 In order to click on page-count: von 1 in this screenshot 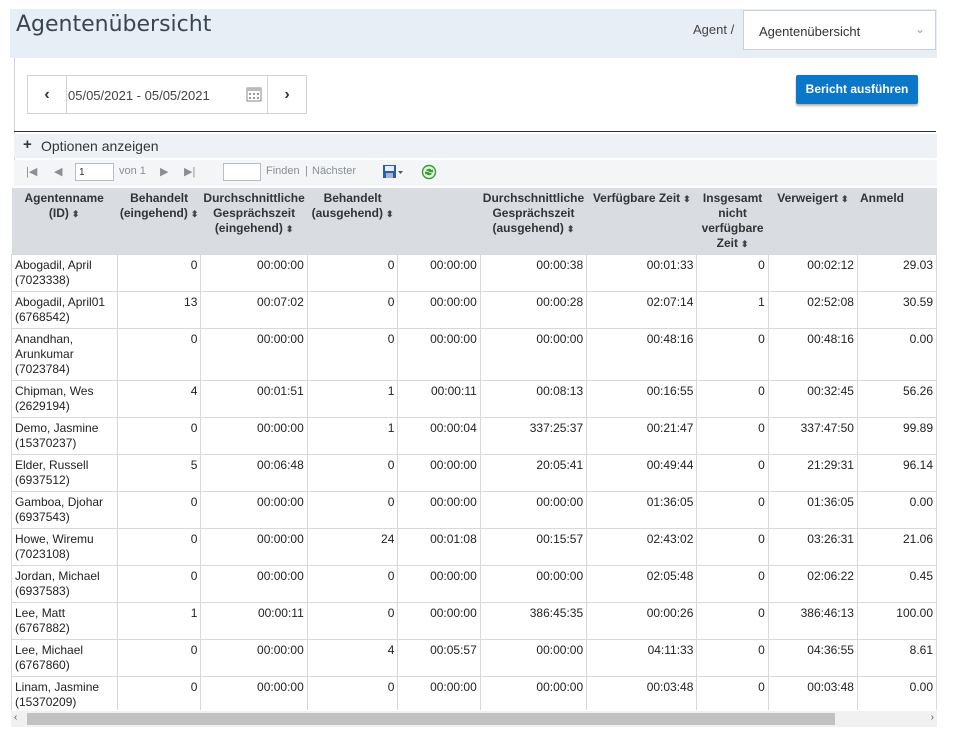, I will do `click(132, 171)`.